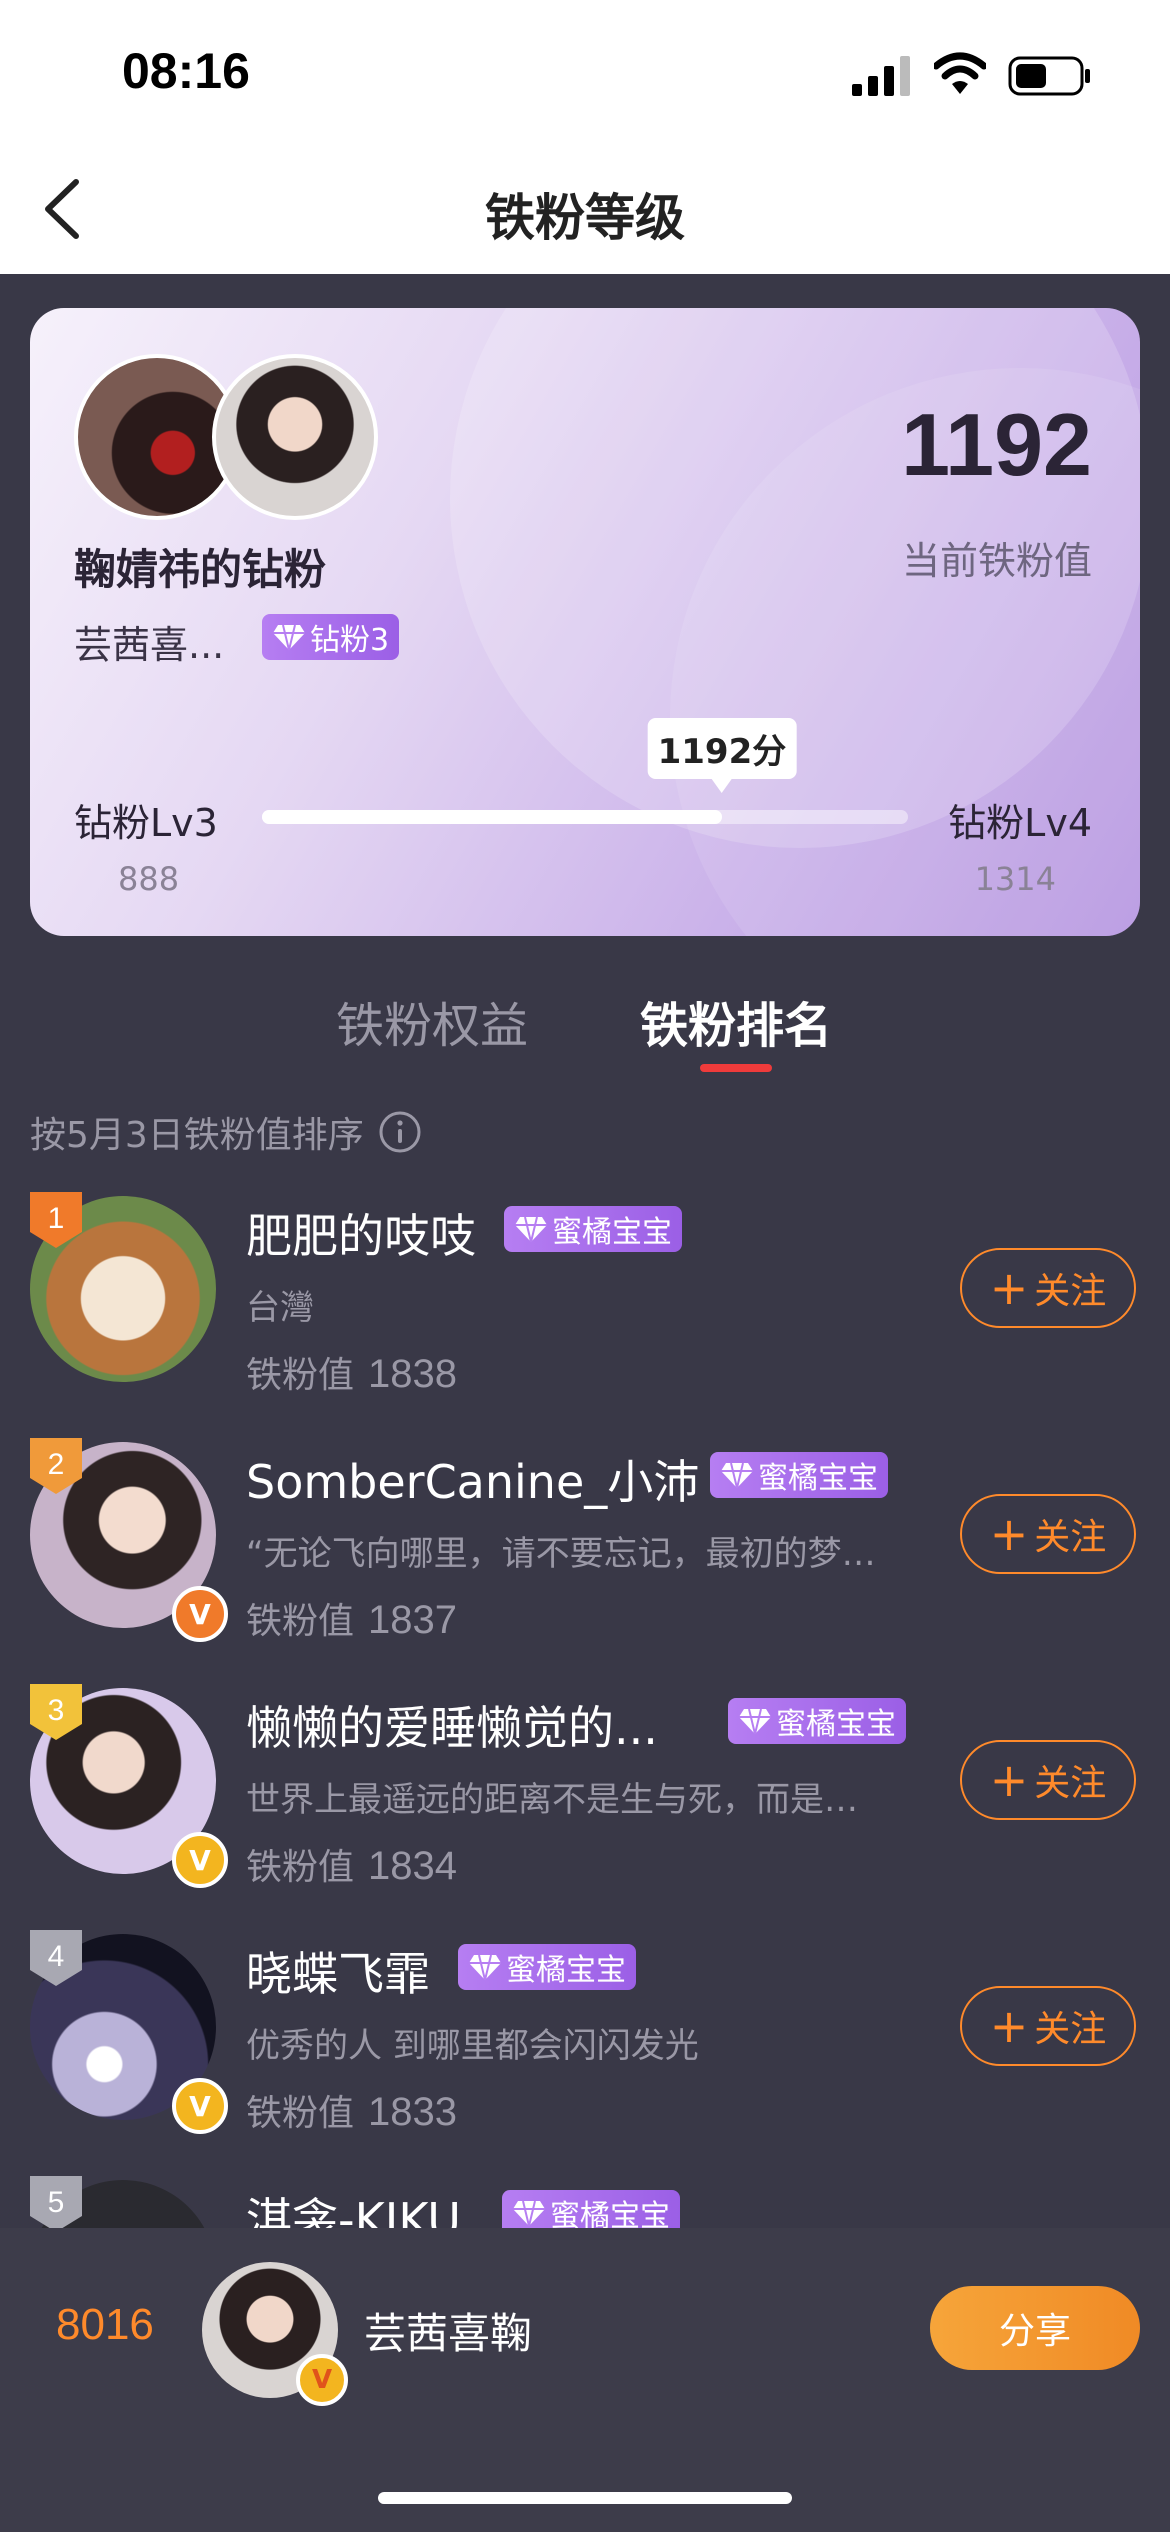 Image resolution: width=1170 pixels, height=2532 pixels. I want to click on level-progress-fill, so click(492, 817).